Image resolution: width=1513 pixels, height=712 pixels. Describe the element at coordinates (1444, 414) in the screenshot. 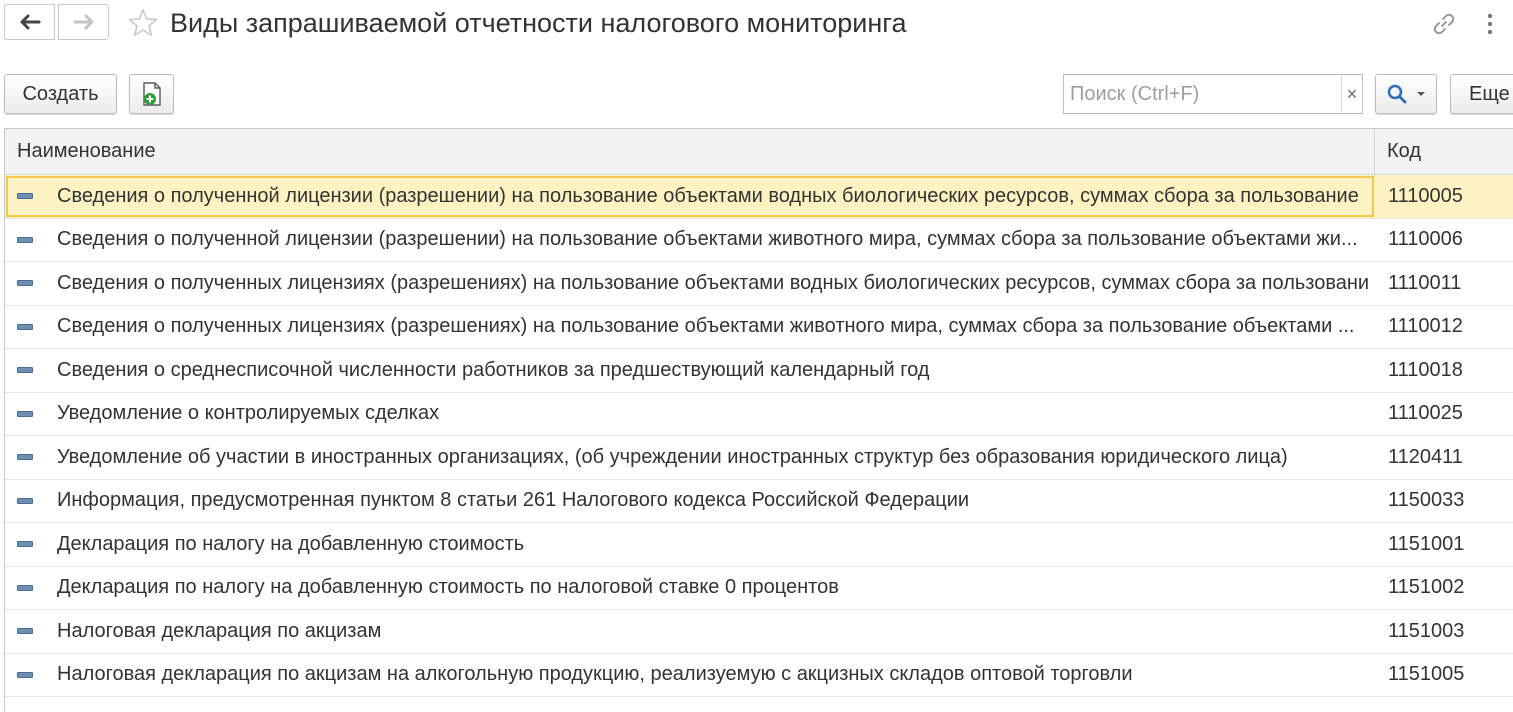

I see `cell-code: 1110025` at that location.